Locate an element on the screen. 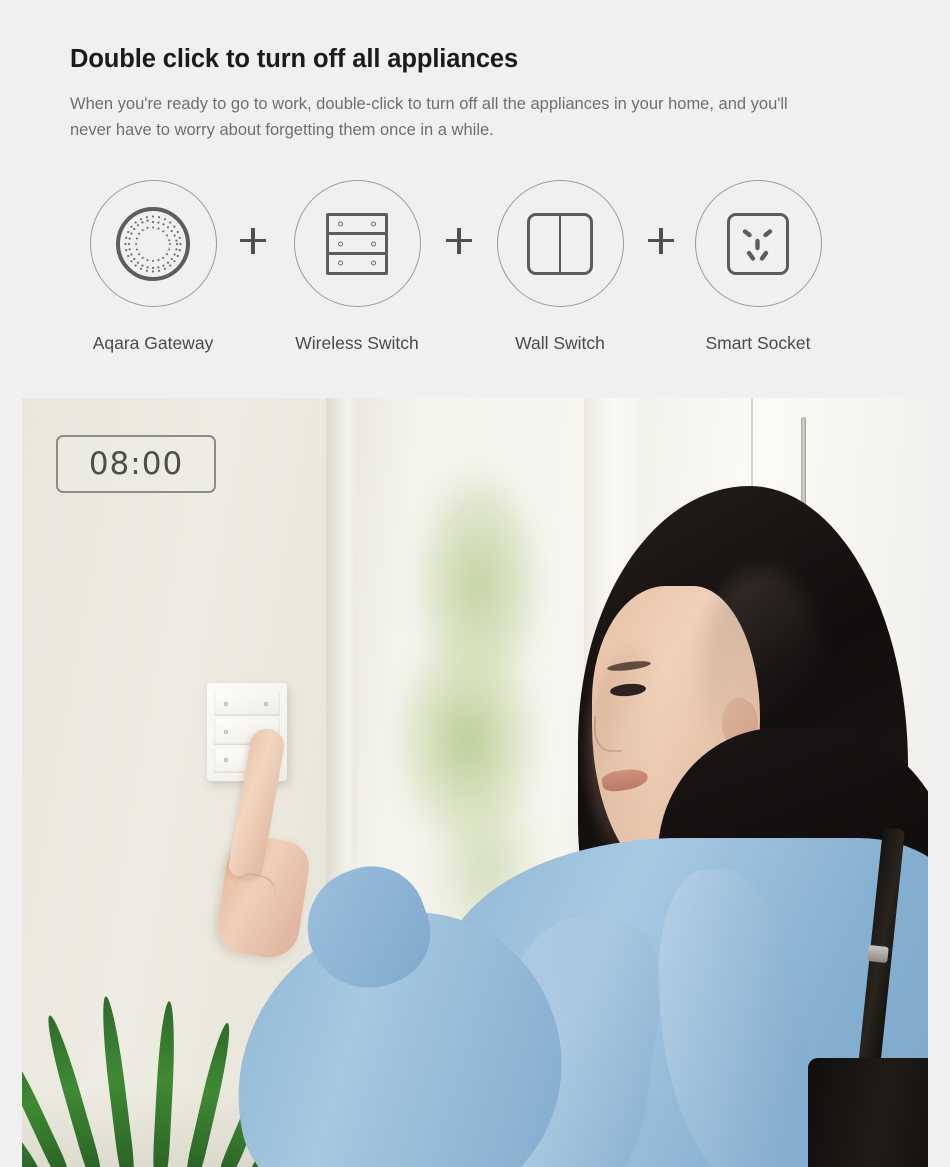  device-label: Wireless Switch is located at coordinates (357, 343).